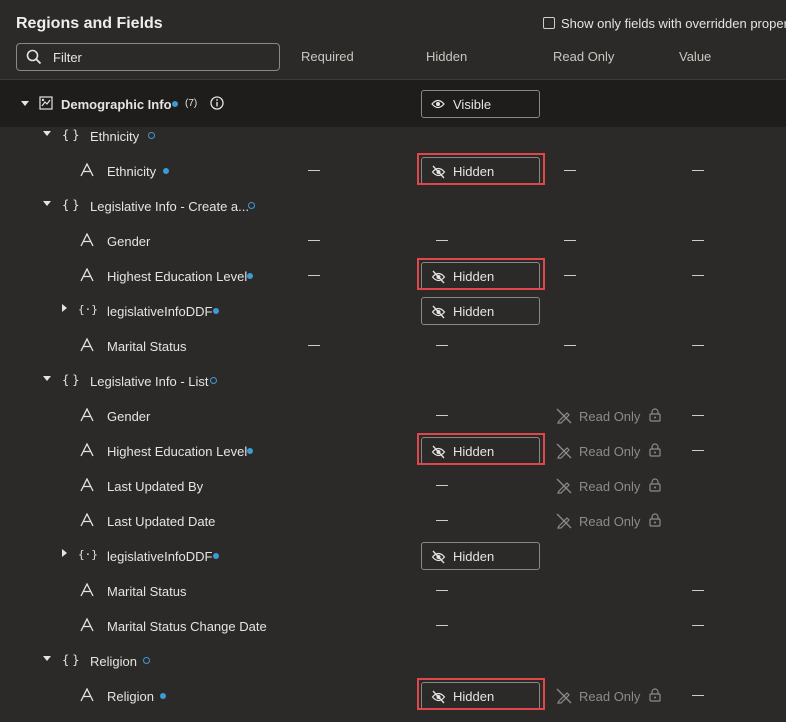  Describe the element at coordinates (549, 23) in the screenshot. I see `checkbox-box` at that location.